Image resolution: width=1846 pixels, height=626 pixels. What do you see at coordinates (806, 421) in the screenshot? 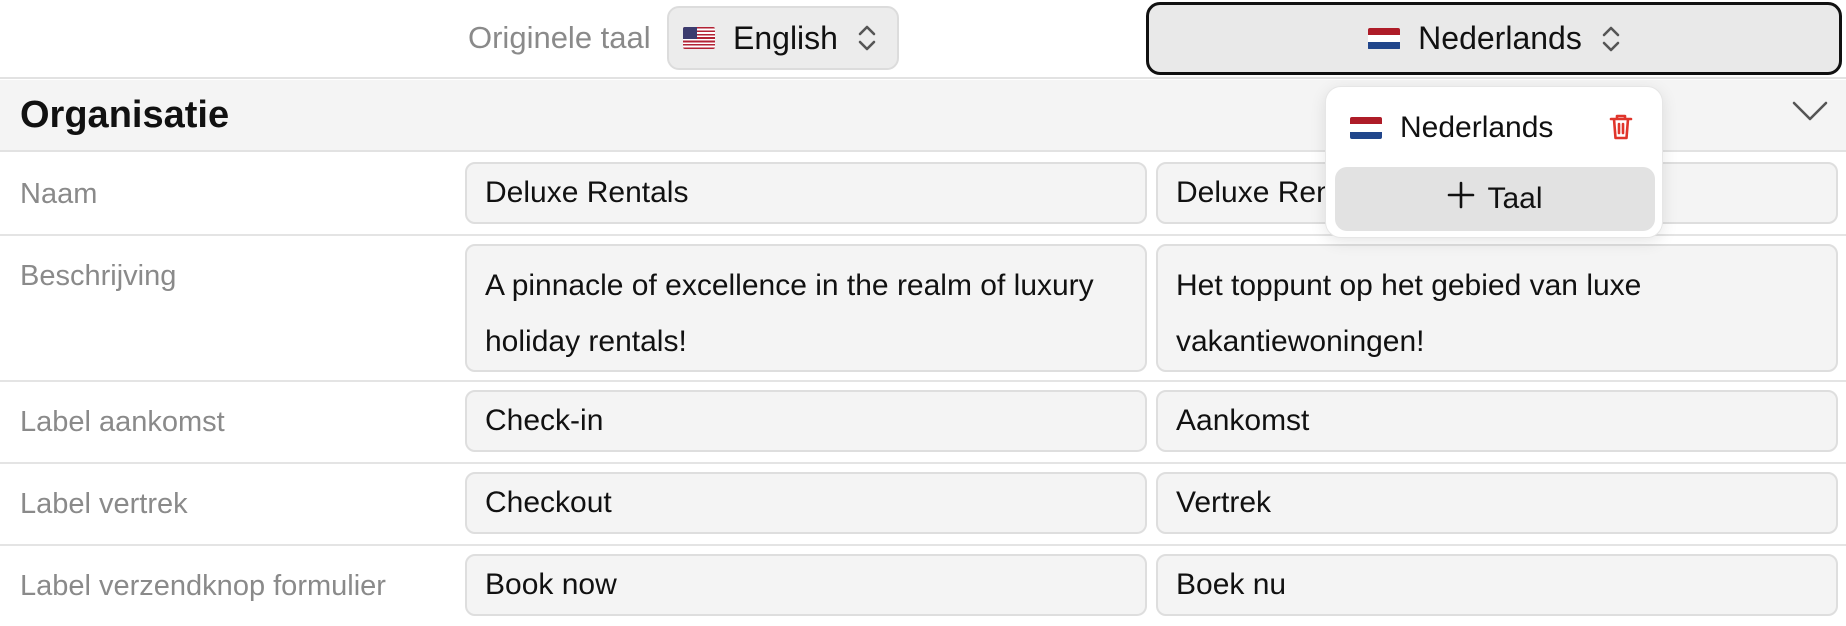
I see `original-text-field: Check-in` at bounding box center [806, 421].